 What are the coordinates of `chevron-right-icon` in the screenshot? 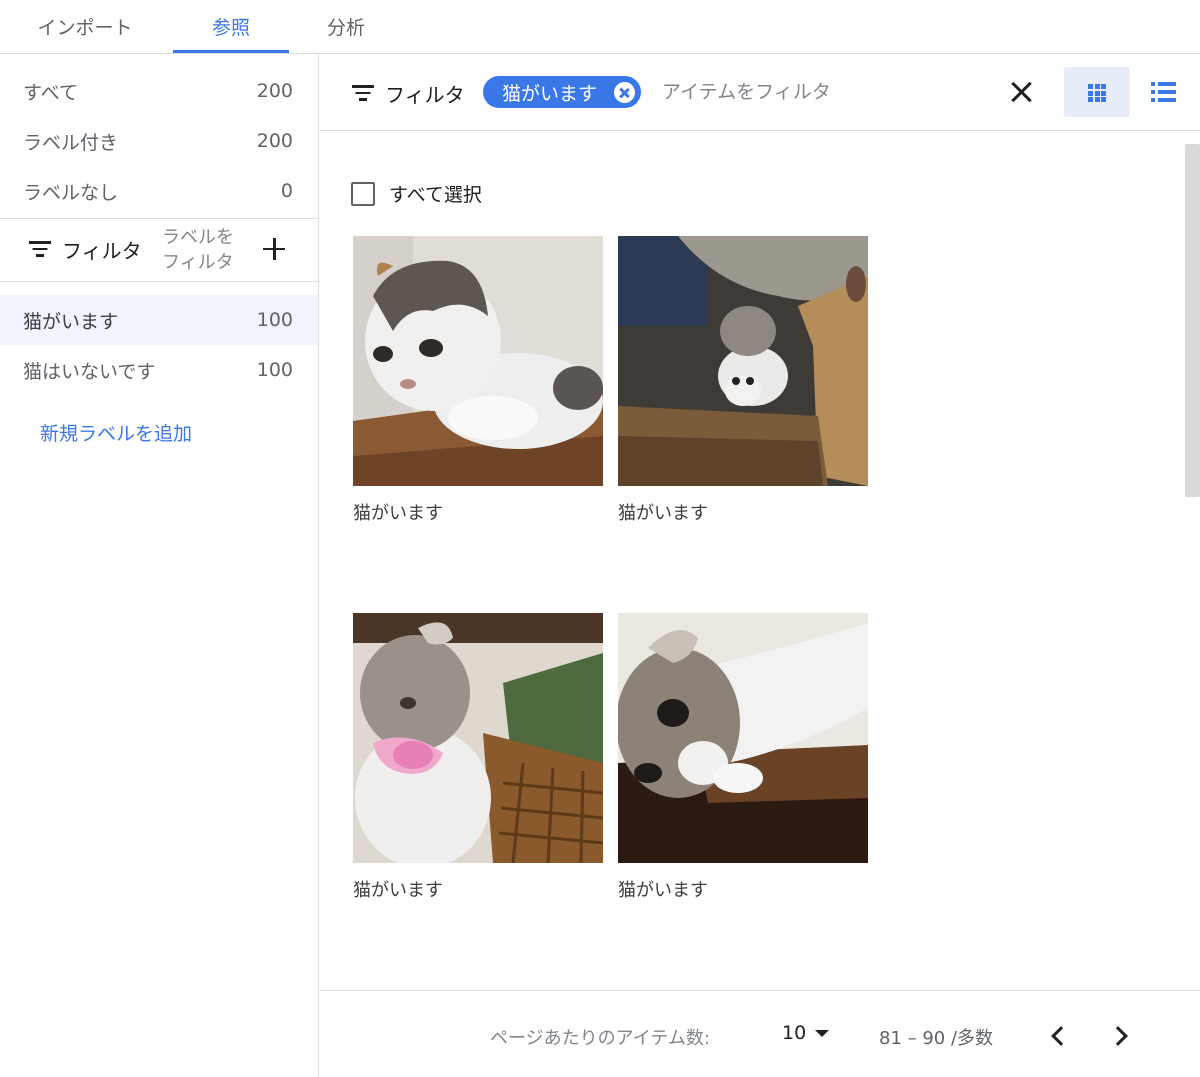 It's located at (1120, 1035).